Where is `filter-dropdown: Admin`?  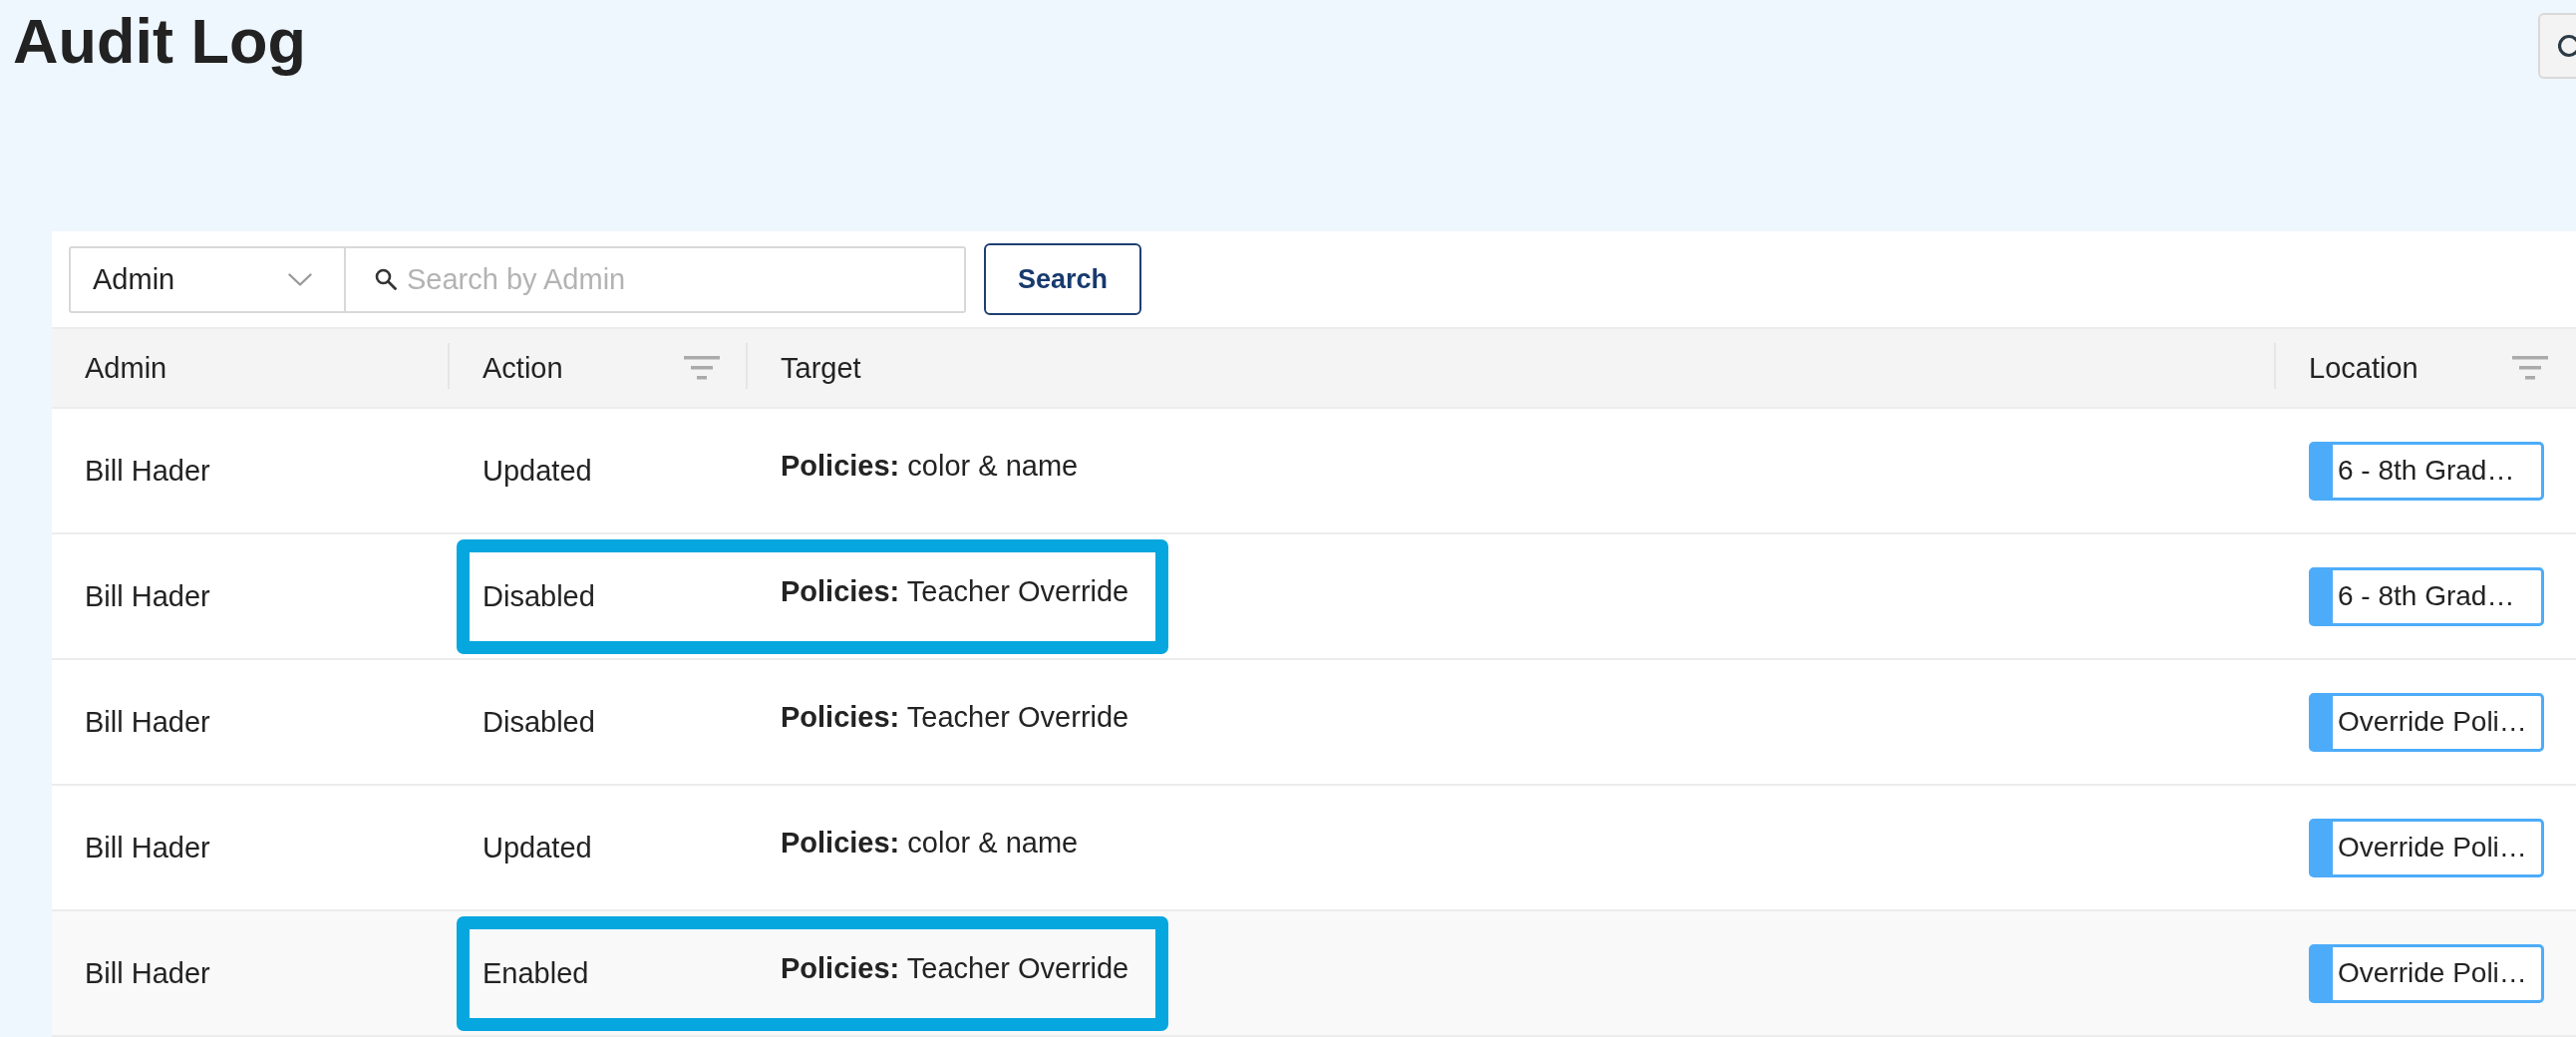
filter-dropdown: Admin is located at coordinates (207, 279).